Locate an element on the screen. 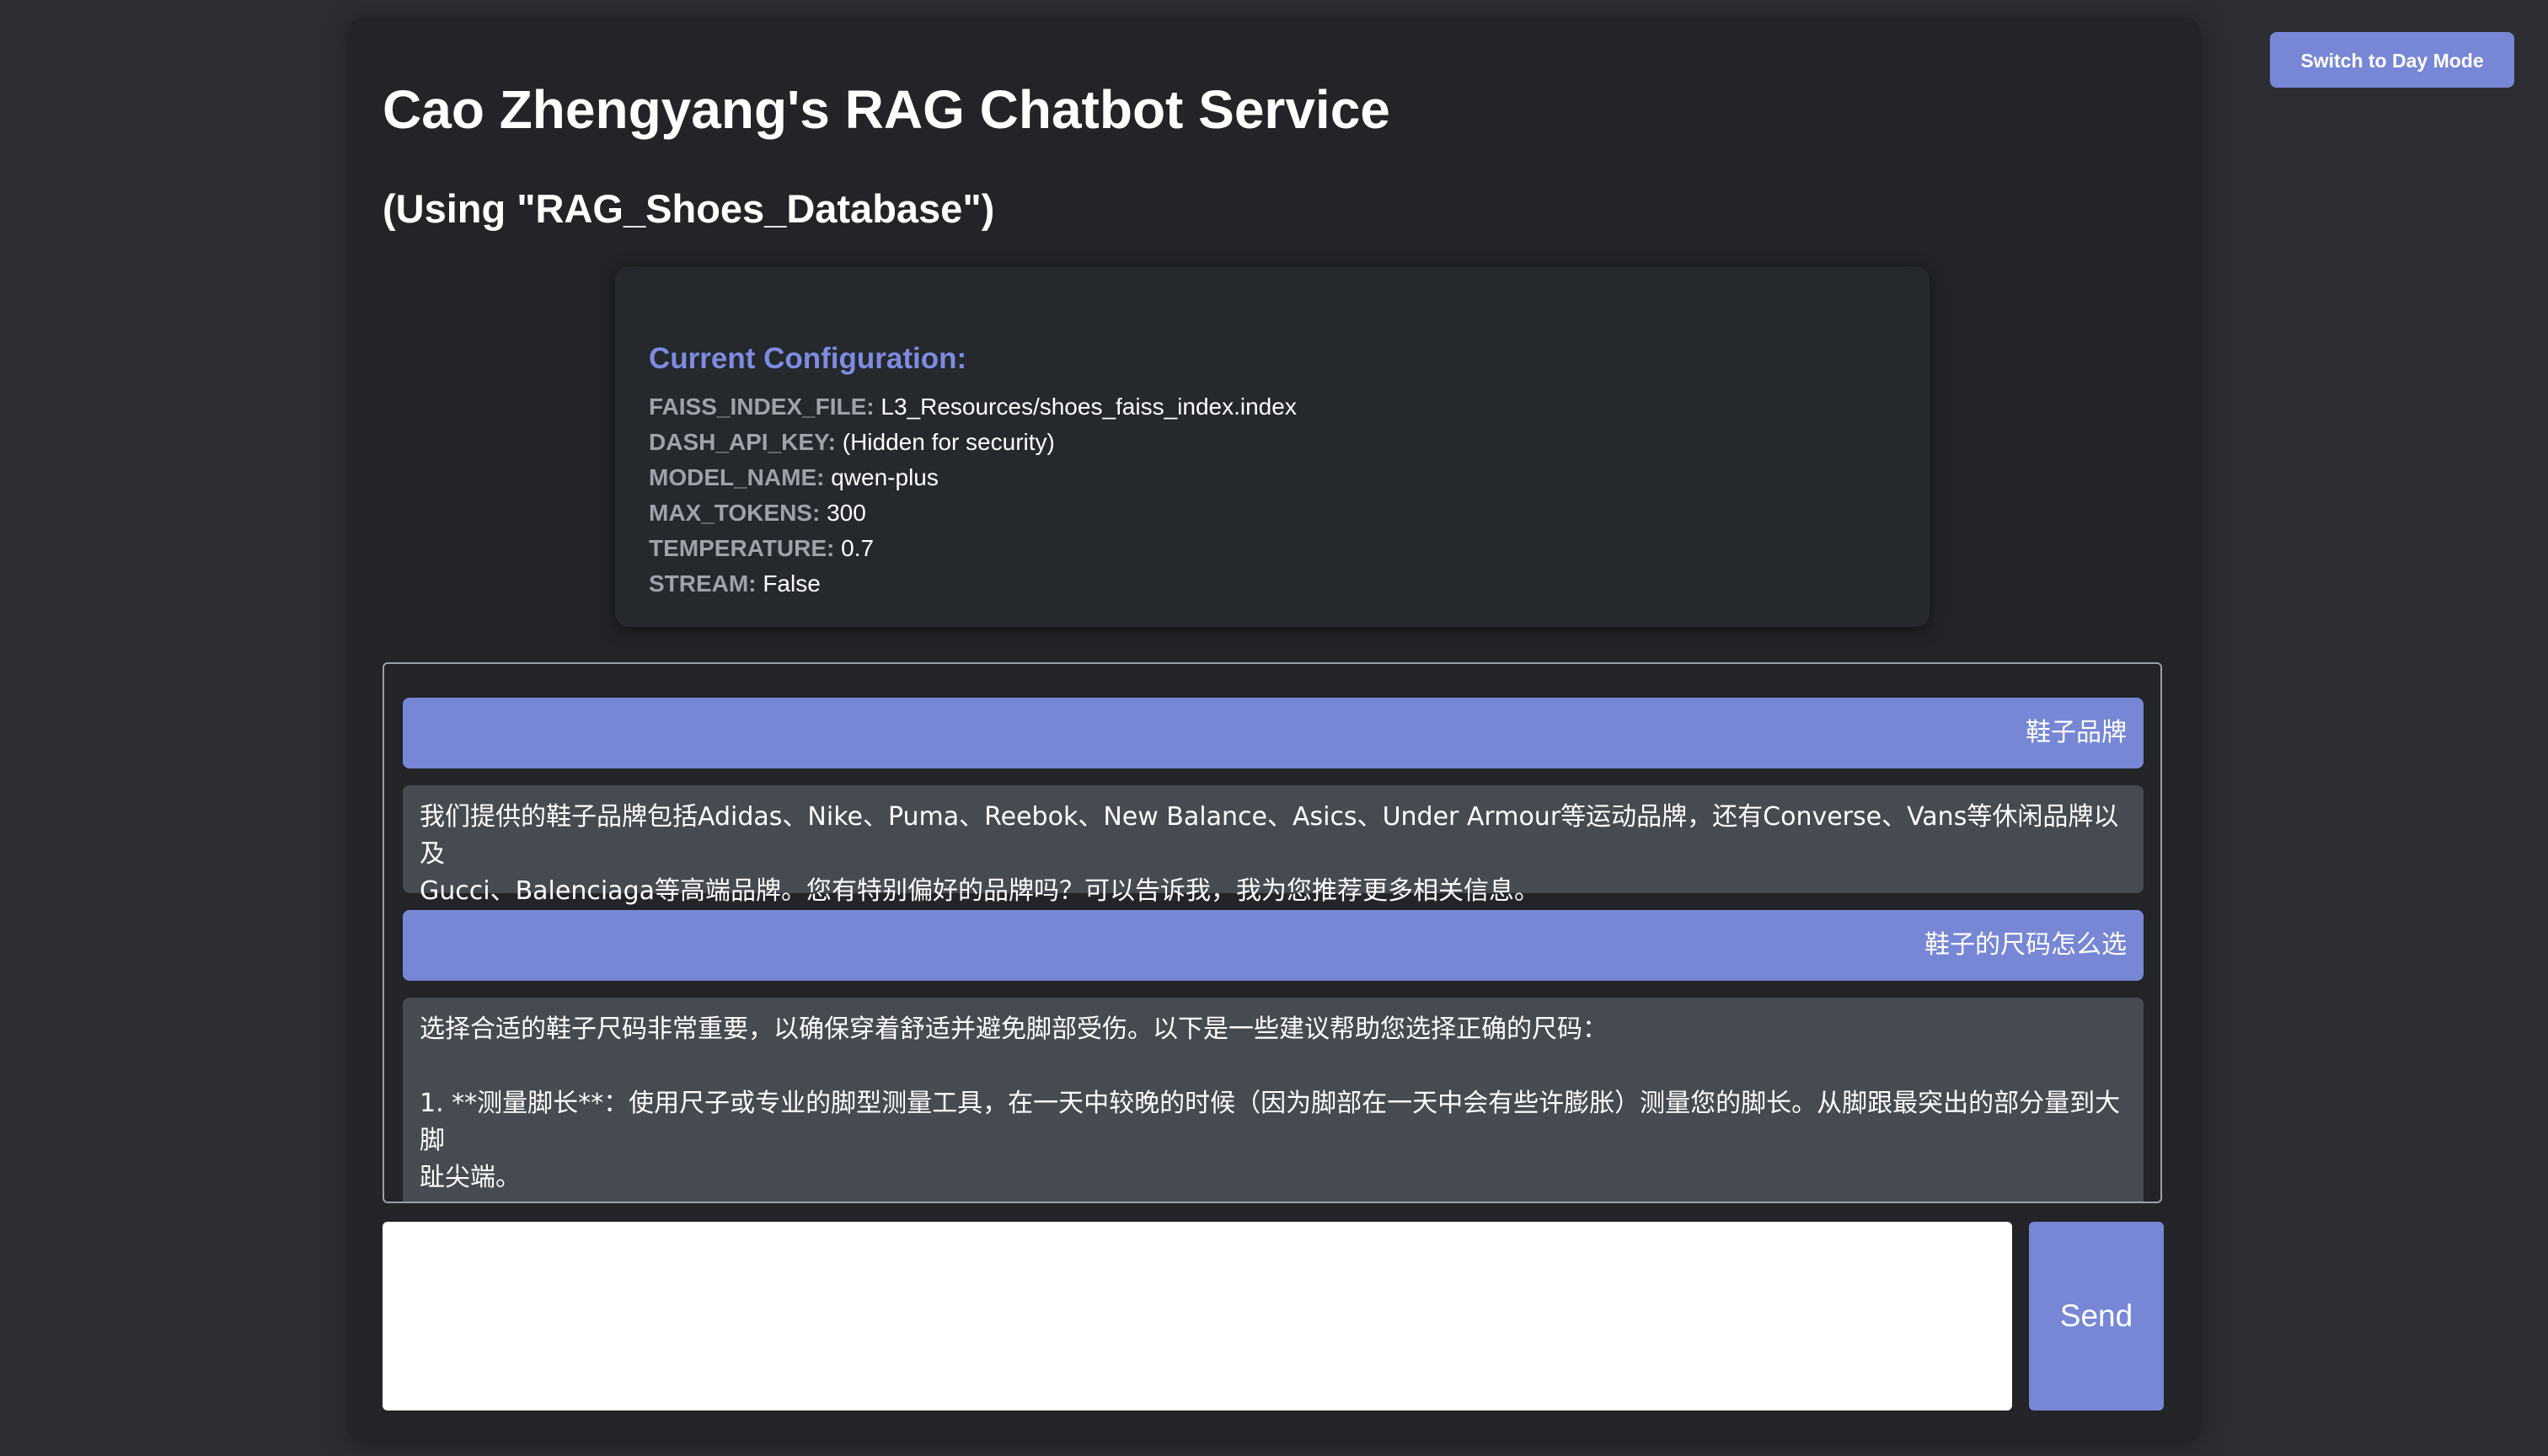  config-key: MAX_TOKENS: is located at coordinates (735, 513).